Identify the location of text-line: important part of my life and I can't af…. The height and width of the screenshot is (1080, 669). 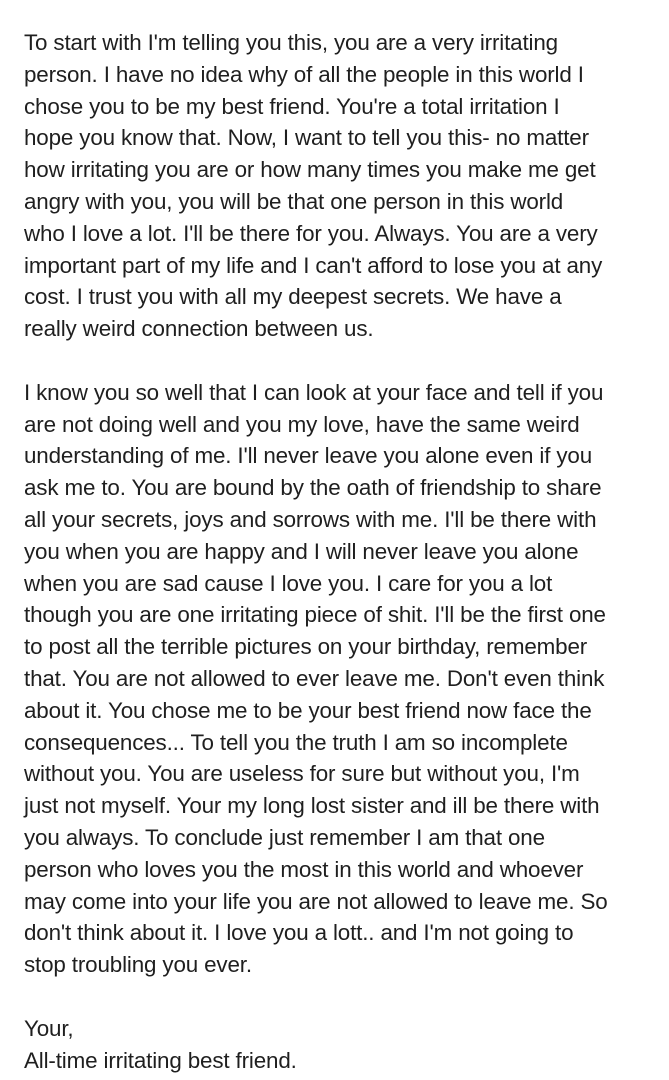
(313, 265).